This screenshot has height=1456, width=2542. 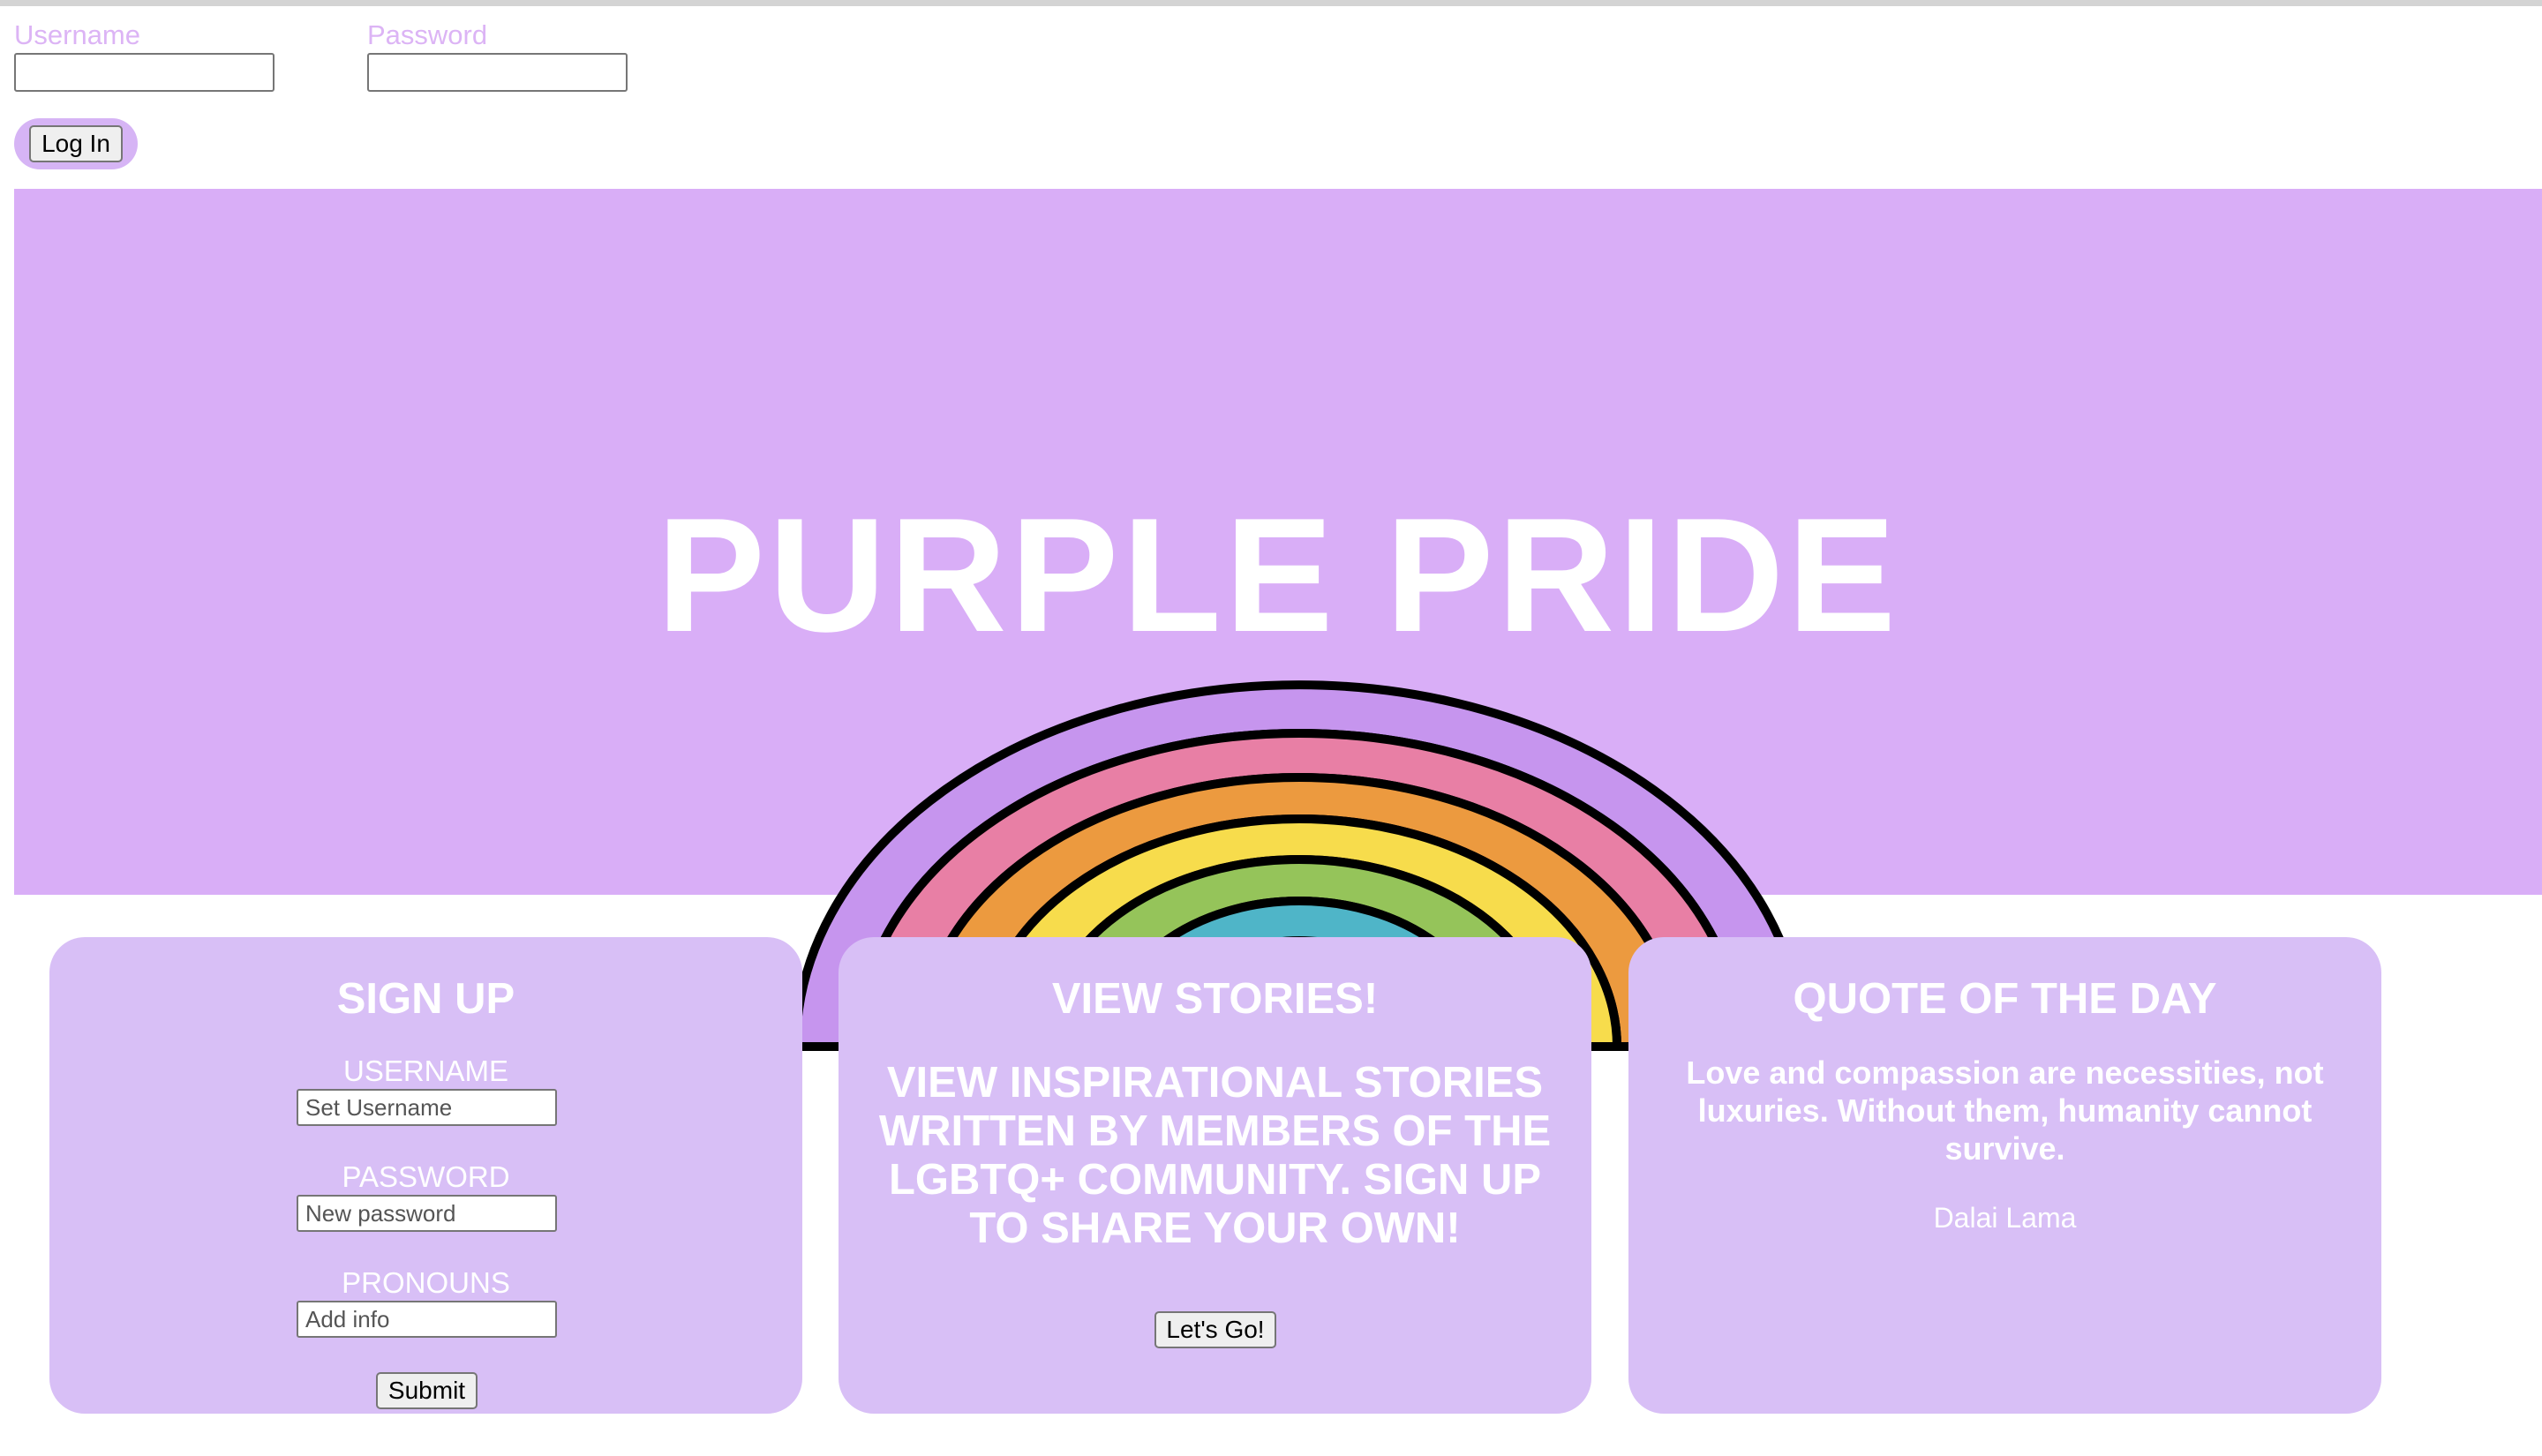 I want to click on login-button-container: Log In, so click(x=76, y=143).